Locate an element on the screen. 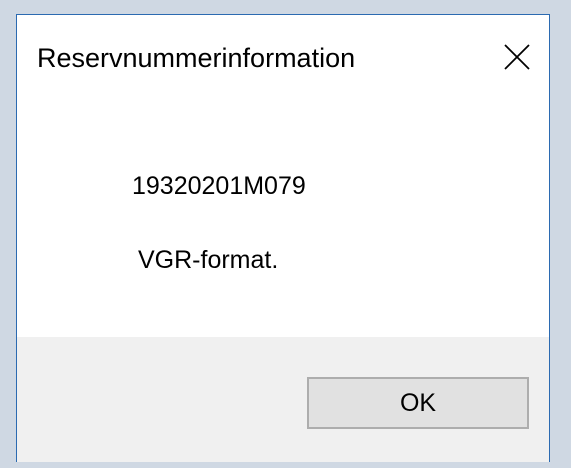  dialog-title: Reservnummerinformation is located at coordinates (196, 58).